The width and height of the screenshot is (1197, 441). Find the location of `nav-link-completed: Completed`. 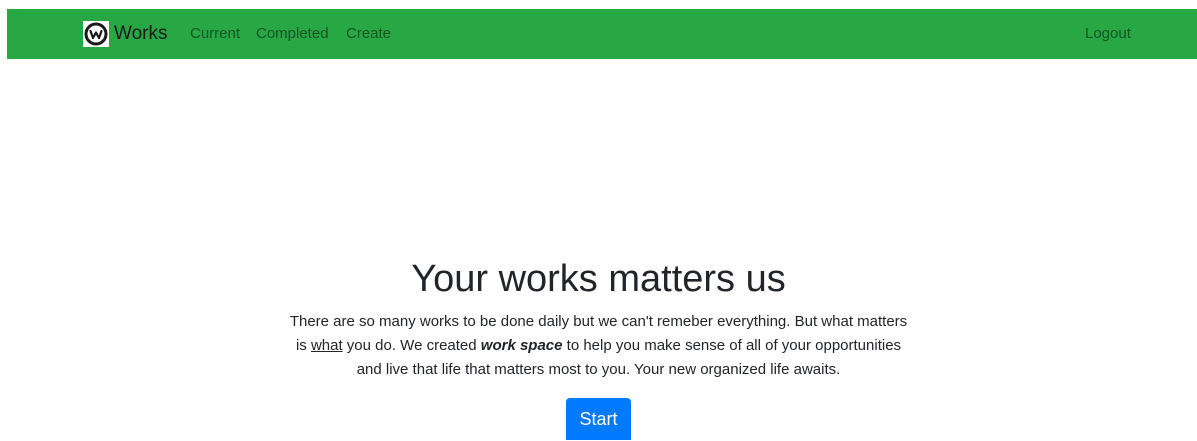

nav-link-completed: Completed is located at coordinates (292, 34).